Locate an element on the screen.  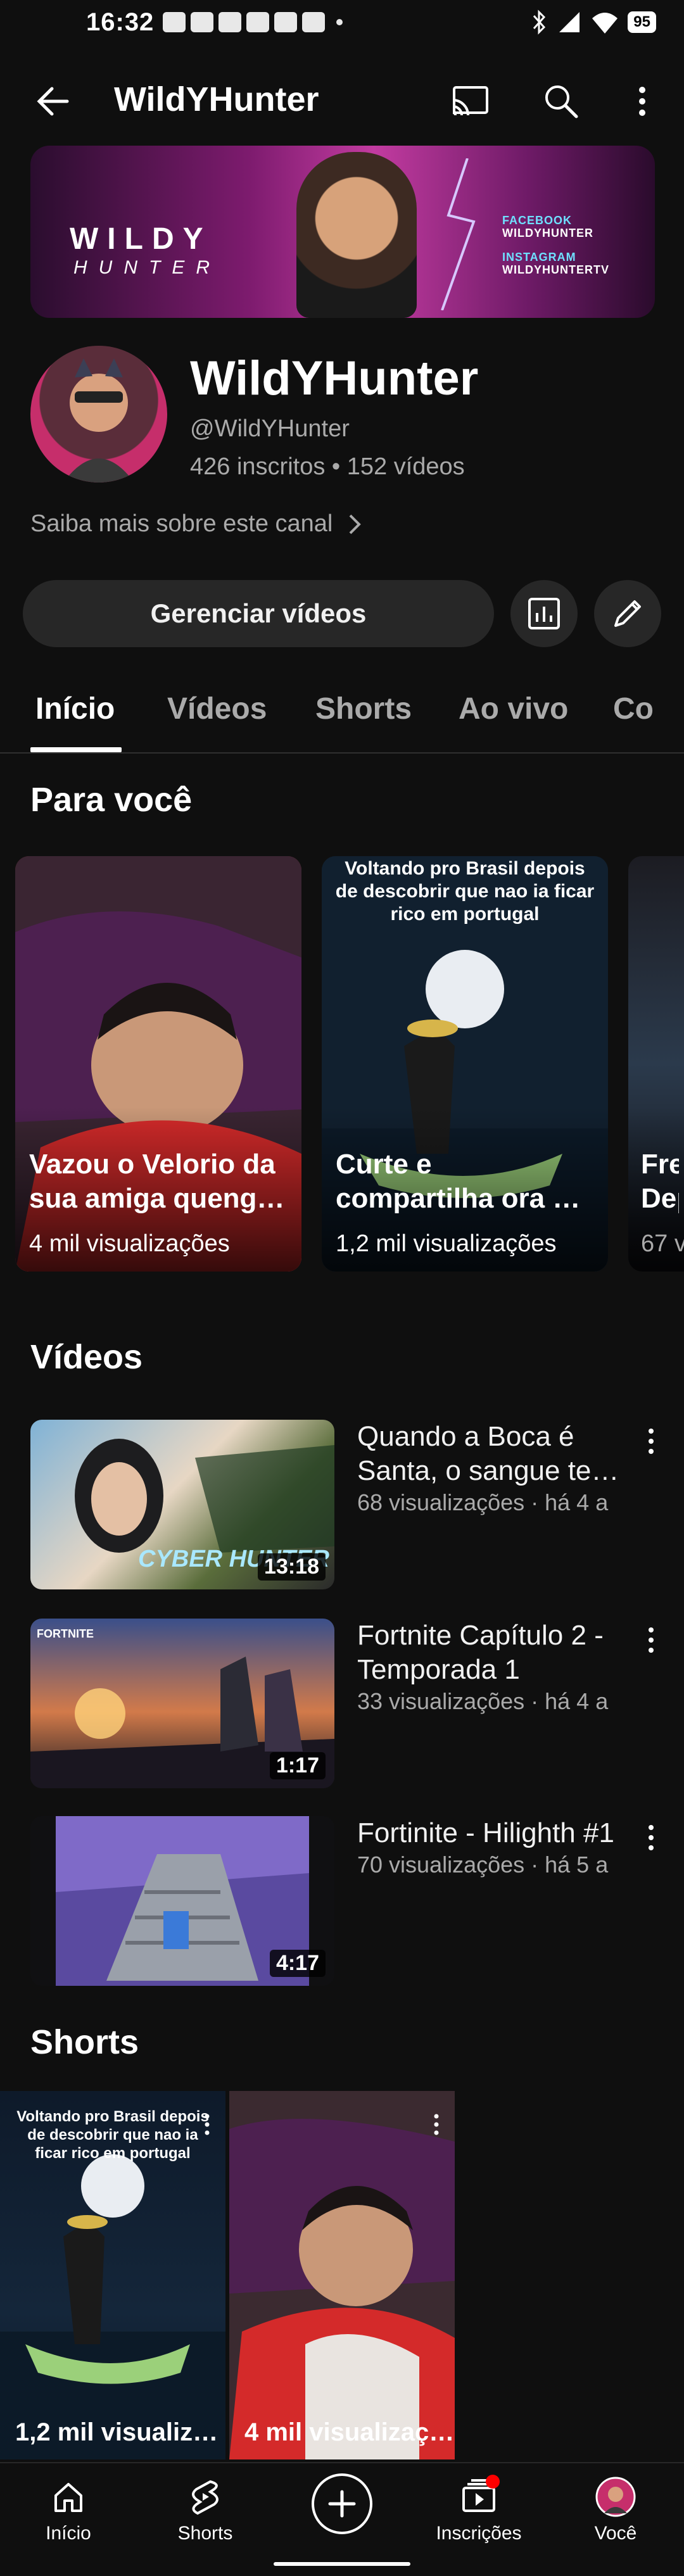
search-icon is located at coordinates (561, 101).